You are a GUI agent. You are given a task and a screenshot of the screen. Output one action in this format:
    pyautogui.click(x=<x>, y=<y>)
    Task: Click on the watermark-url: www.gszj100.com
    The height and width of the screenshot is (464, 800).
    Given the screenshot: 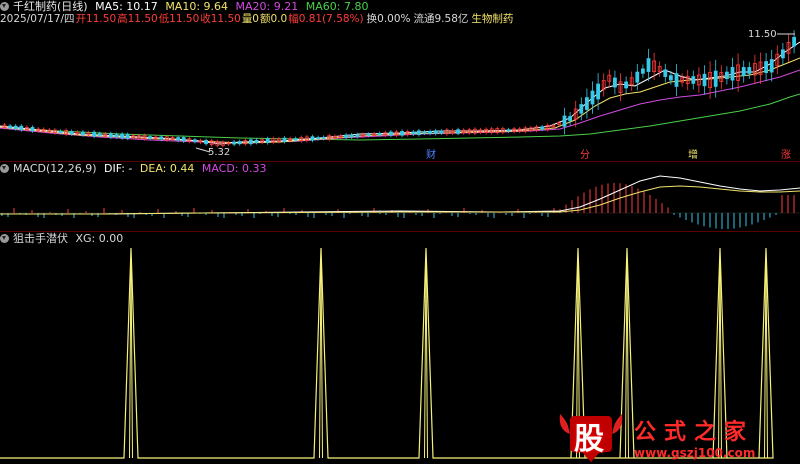 What is the action you would take?
    pyautogui.click(x=695, y=453)
    